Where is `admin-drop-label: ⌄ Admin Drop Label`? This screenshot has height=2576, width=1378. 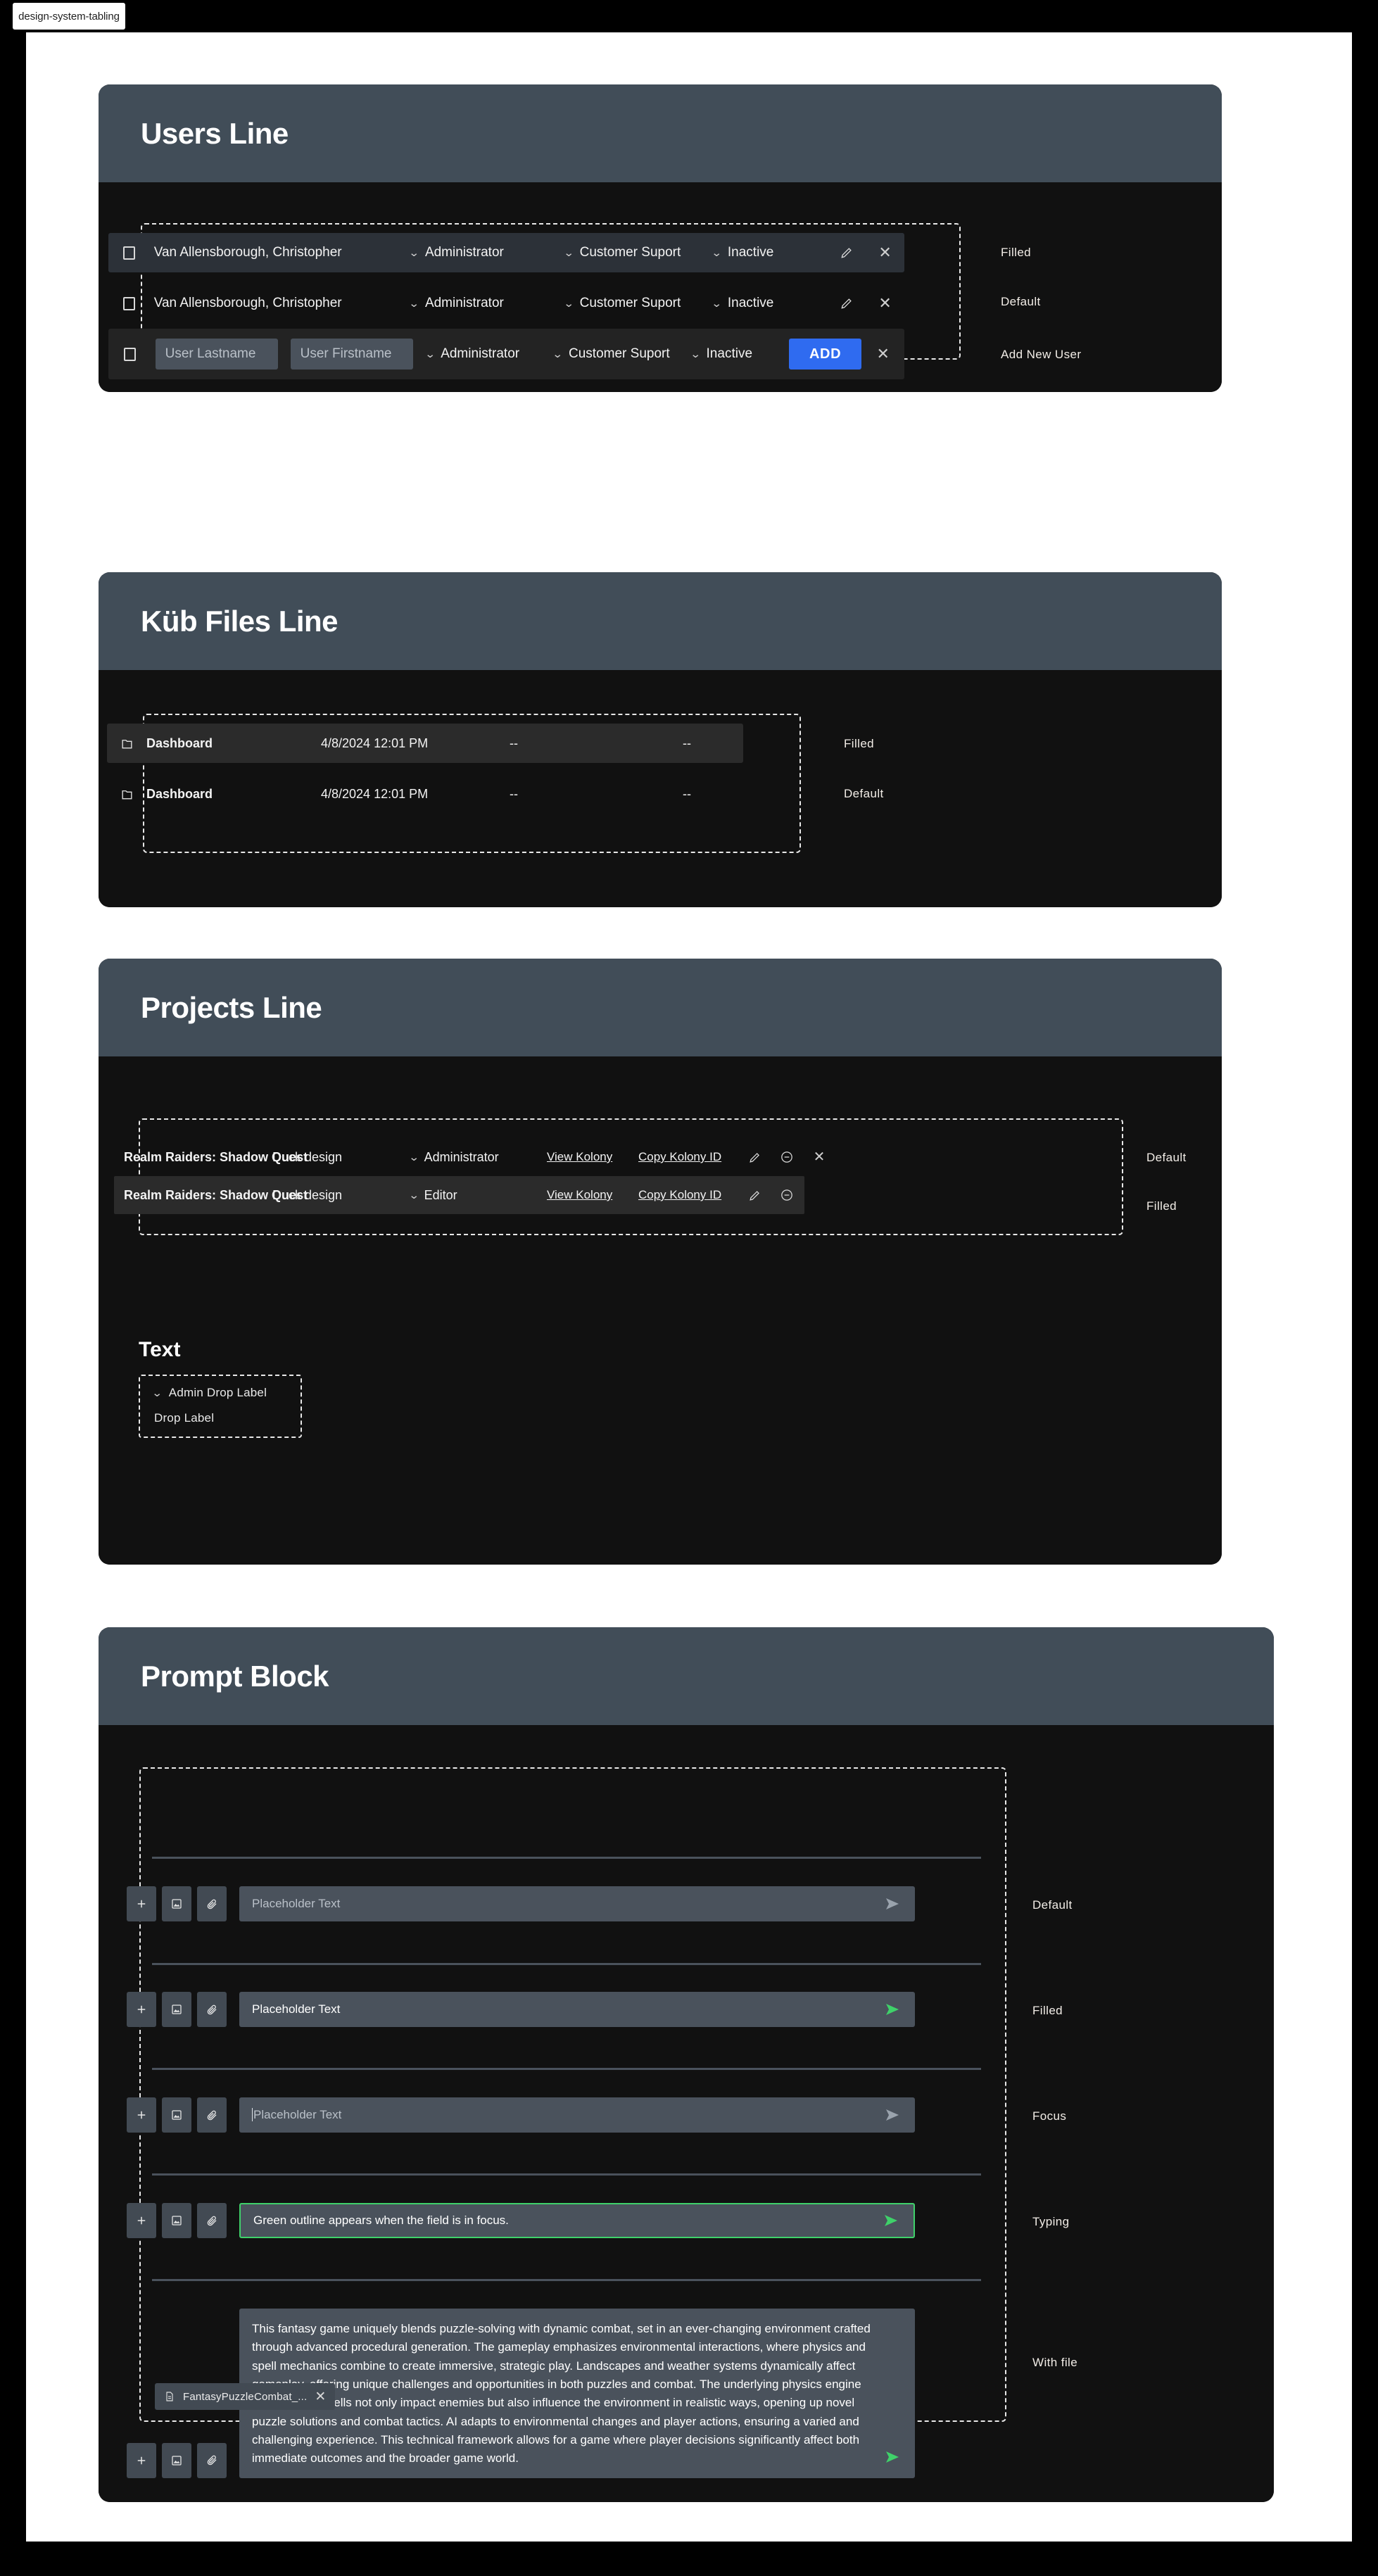 admin-drop-label: ⌄ Admin Drop Label is located at coordinates (220, 1393).